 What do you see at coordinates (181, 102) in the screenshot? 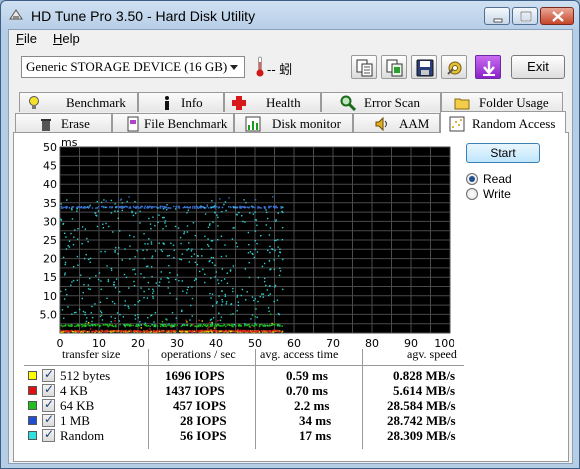
I see `tab-info: Info` at bounding box center [181, 102].